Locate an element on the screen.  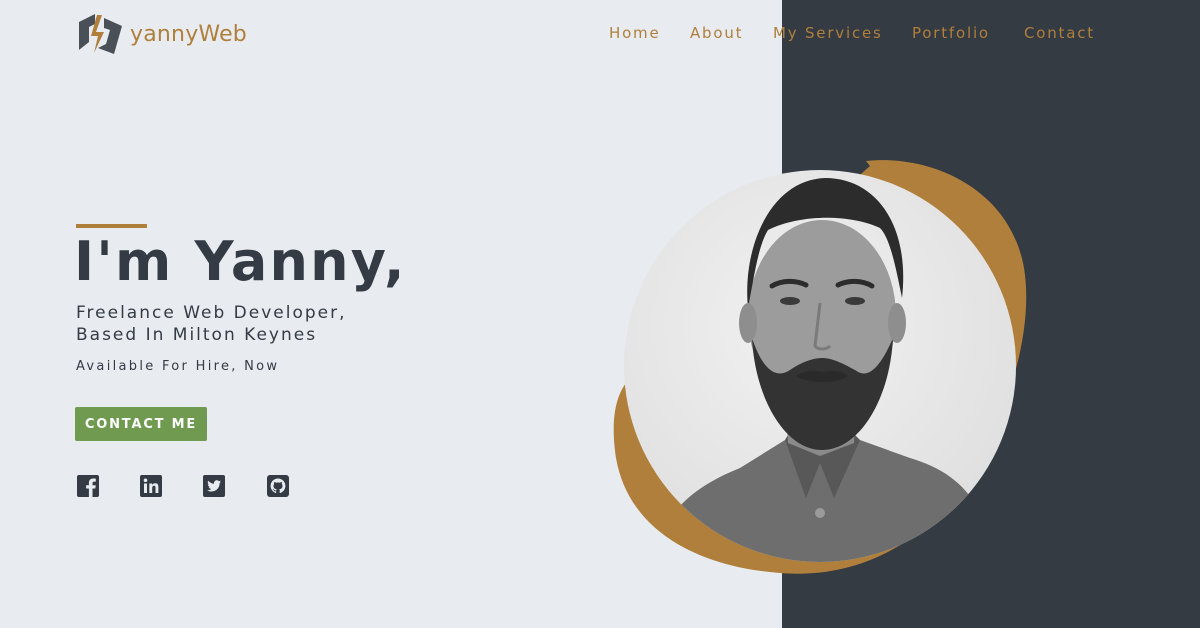
github-icon is located at coordinates (278, 486).